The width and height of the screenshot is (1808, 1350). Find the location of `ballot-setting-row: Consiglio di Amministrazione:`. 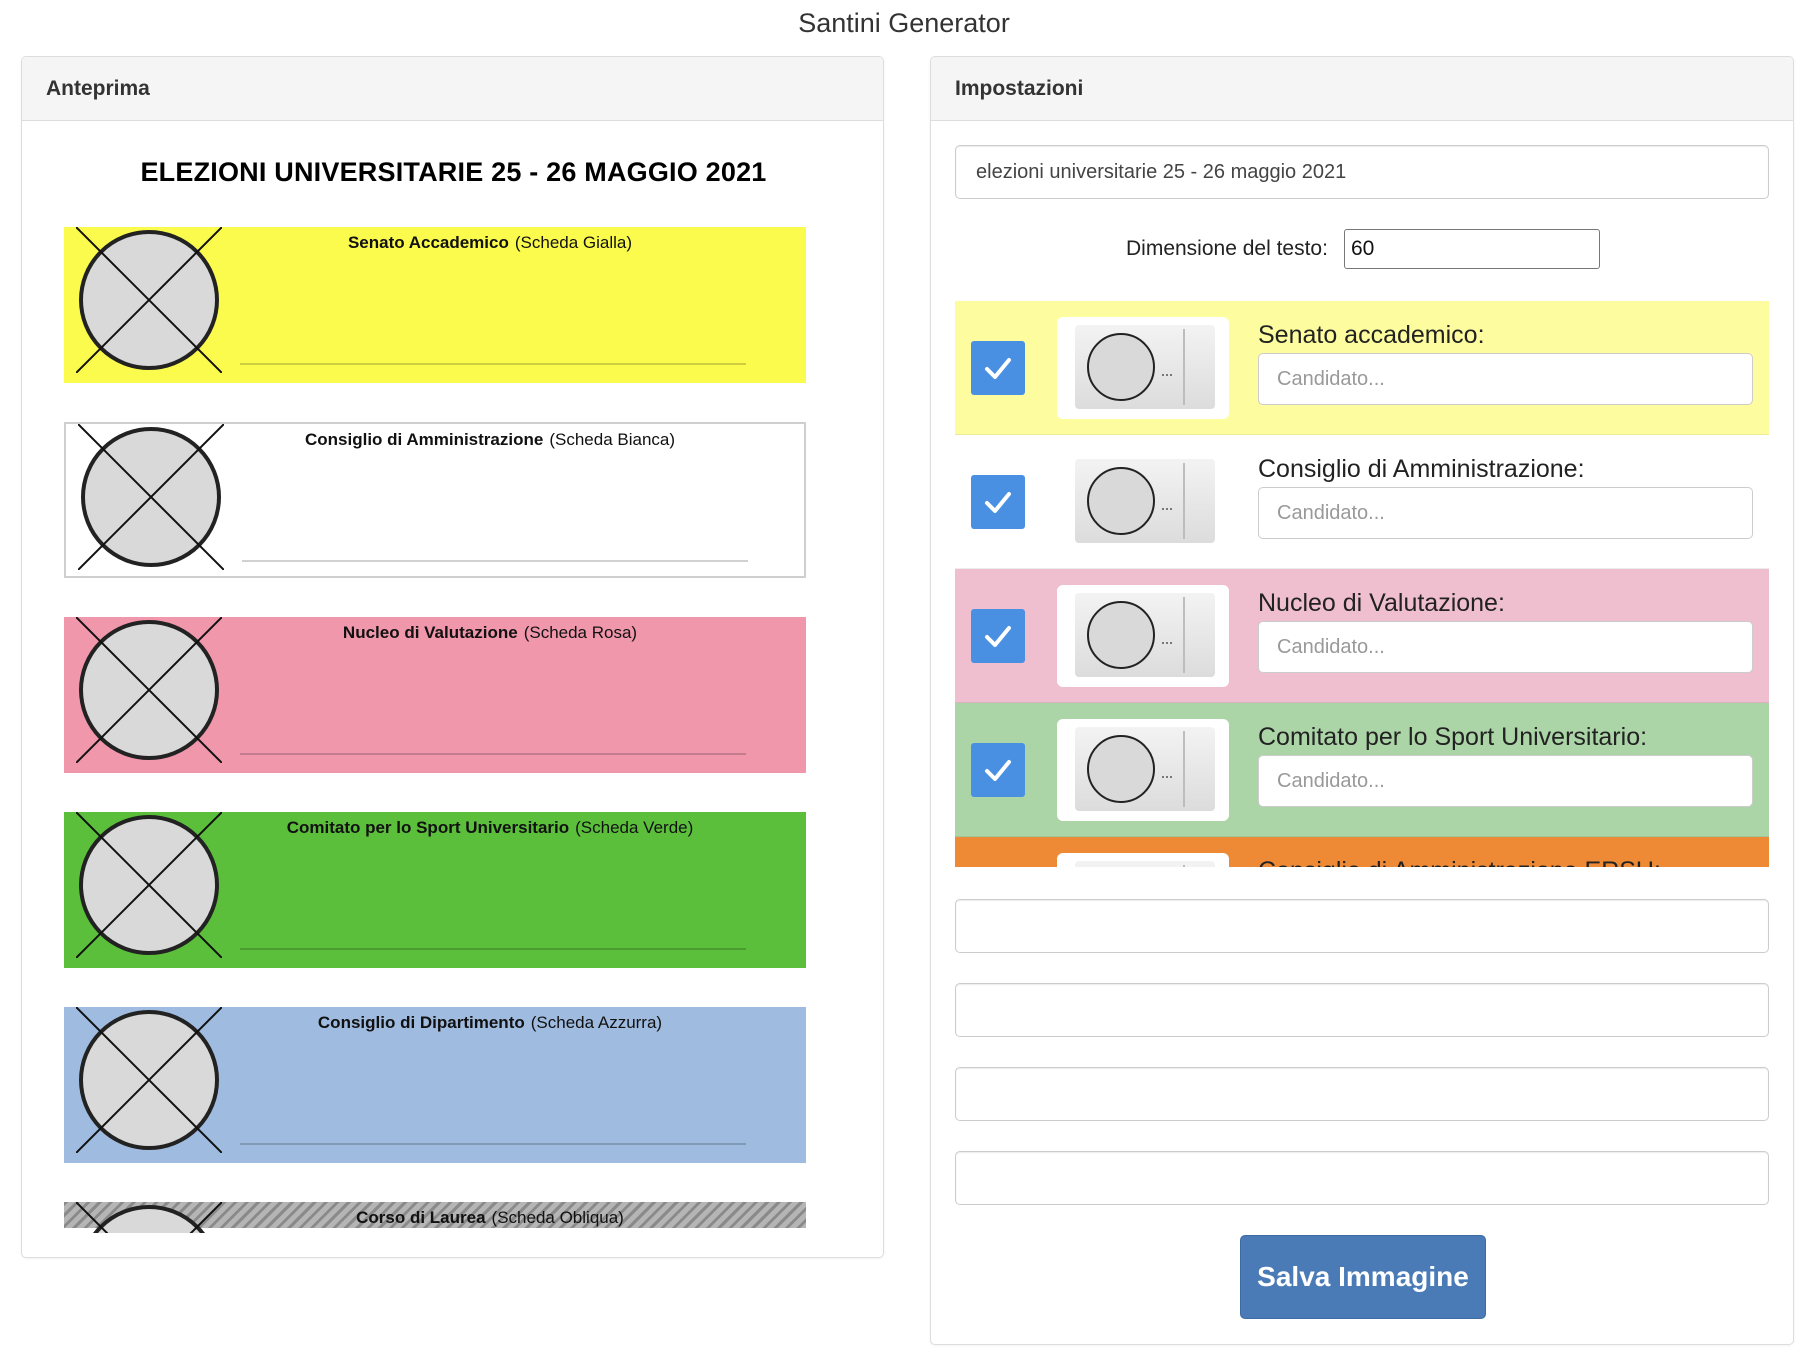

ballot-setting-row: Consiglio di Amministrazione: is located at coordinates (1362, 502).